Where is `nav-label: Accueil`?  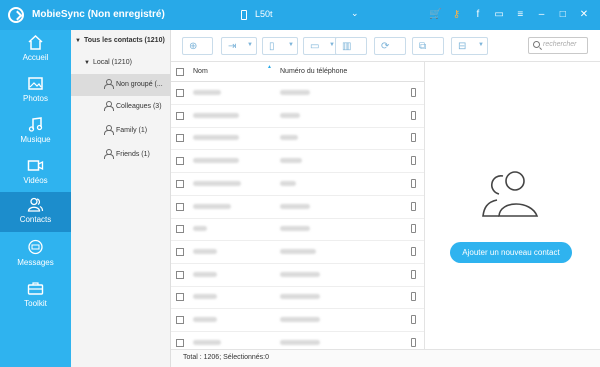
nav-label: Accueil is located at coordinates (35, 57).